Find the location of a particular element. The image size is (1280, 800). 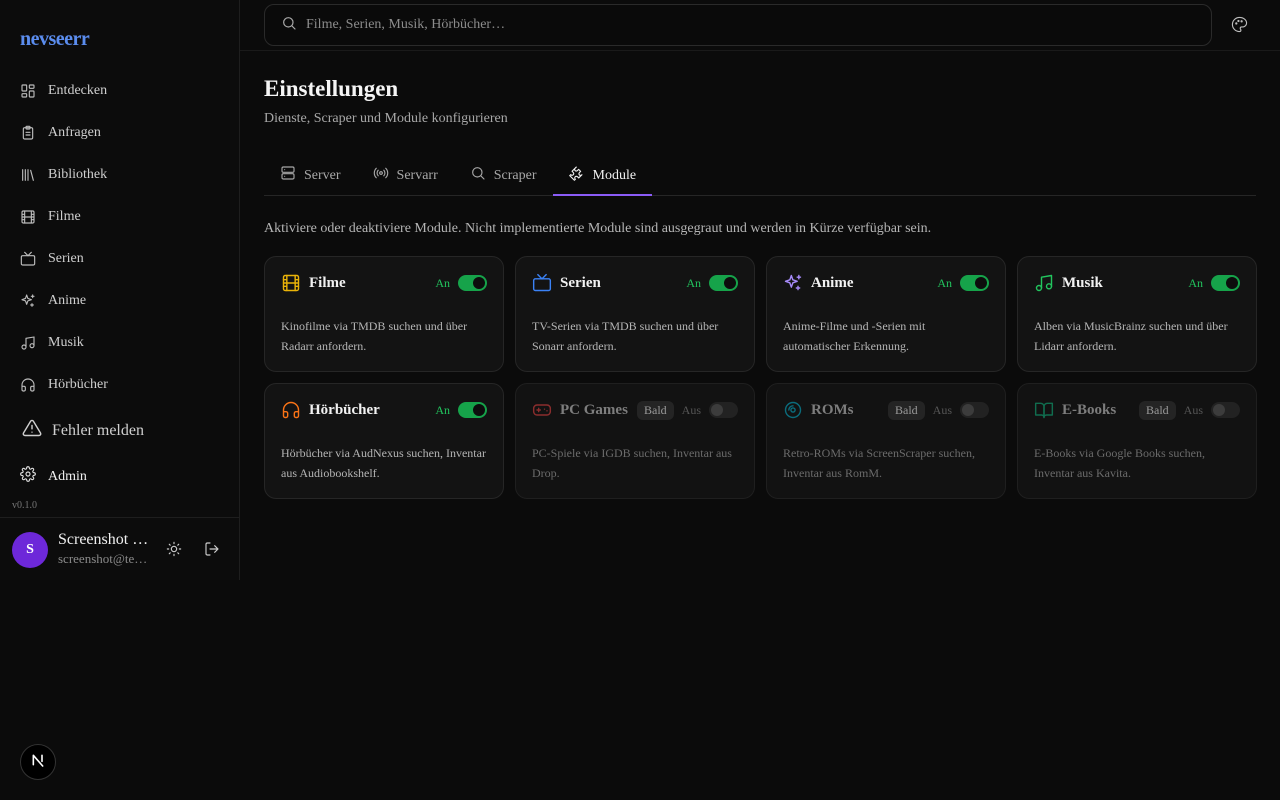

sidebar-item-musik: Musik is located at coordinates (119, 343).